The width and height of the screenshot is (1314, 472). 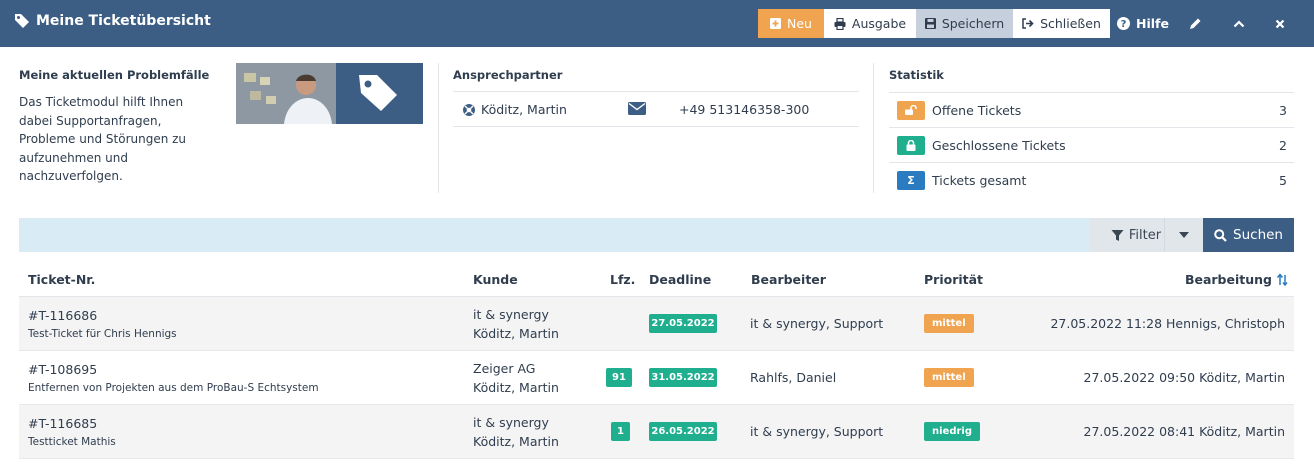 What do you see at coordinates (72, 442) in the screenshot?
I see `ticket-subject: Testticket Mathis` at bounding box center [72, 442].